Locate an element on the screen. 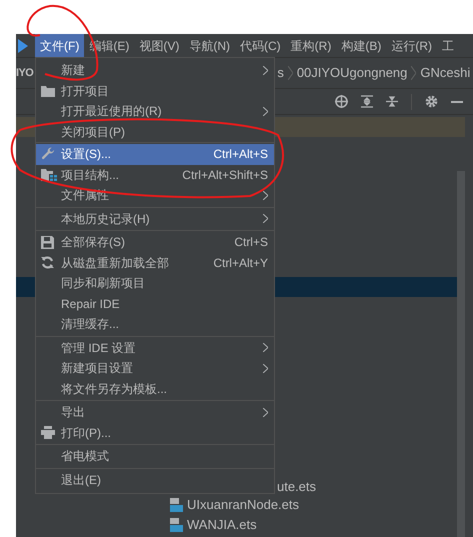  collapse-all-icon is located at coordinates (392, 101).